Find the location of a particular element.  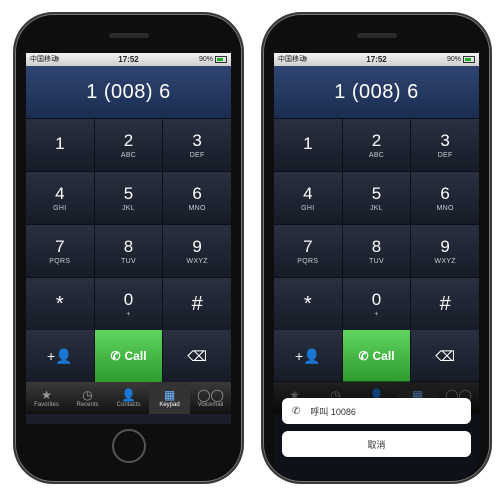

call-label: Call is located at coordinates (135, 356).